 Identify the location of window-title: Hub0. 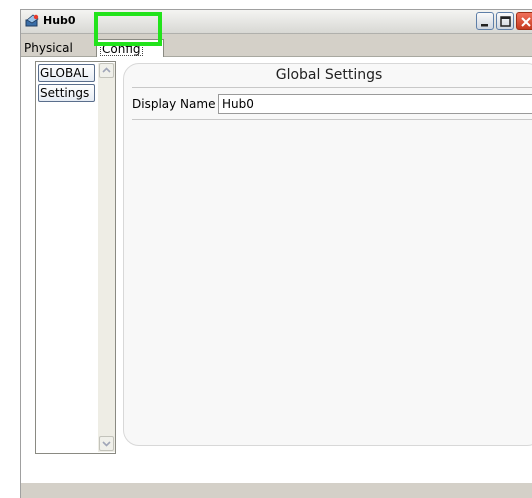
(59, 20).